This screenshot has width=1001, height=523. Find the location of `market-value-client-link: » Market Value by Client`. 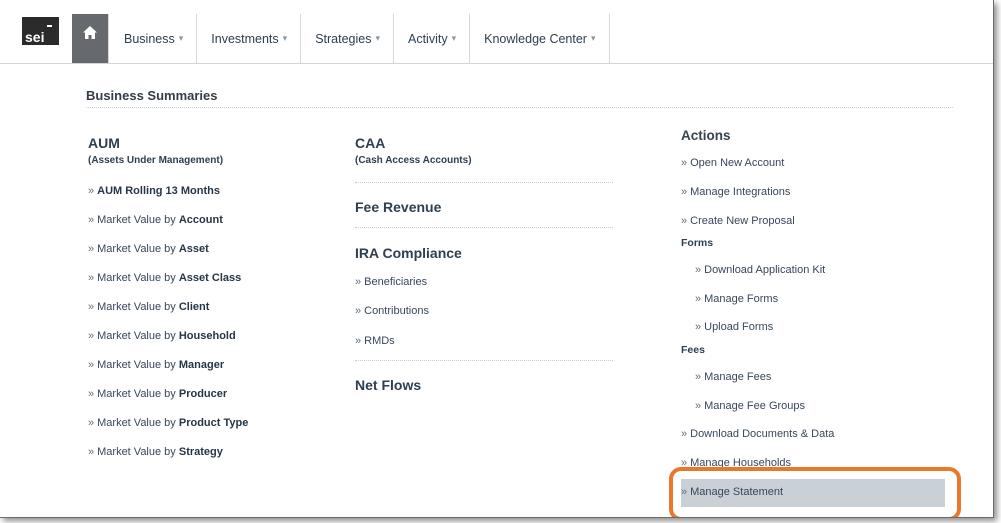

market-value-client-link: » Market Value by Client is located at coordinates (148, 307).